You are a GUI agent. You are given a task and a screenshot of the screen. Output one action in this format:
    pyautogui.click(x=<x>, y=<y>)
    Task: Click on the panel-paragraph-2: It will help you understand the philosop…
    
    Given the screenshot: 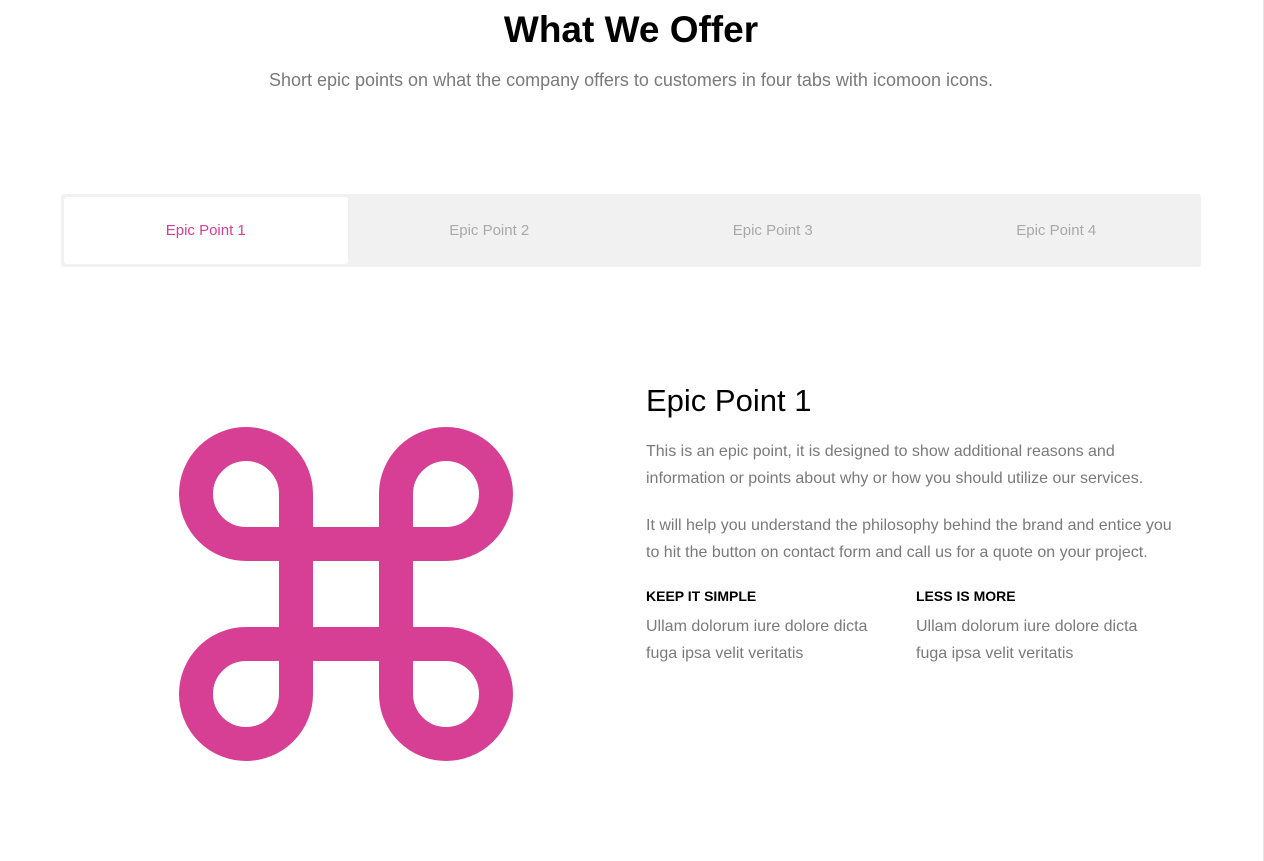 What is the action you would take?
    pyautogui.click(x=909, y=539)
    